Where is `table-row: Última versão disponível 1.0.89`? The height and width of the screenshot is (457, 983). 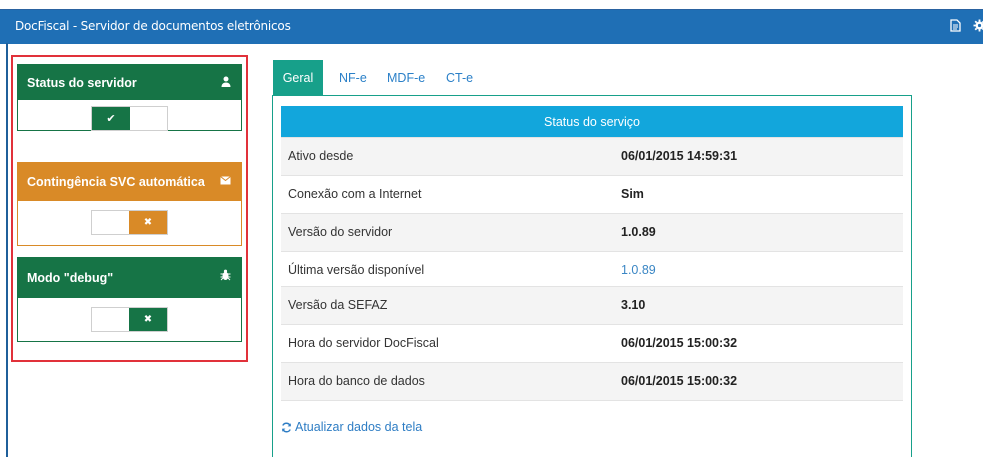
table-row: Última versão disponível 1.0.89 is located at coordinates (592, 270).